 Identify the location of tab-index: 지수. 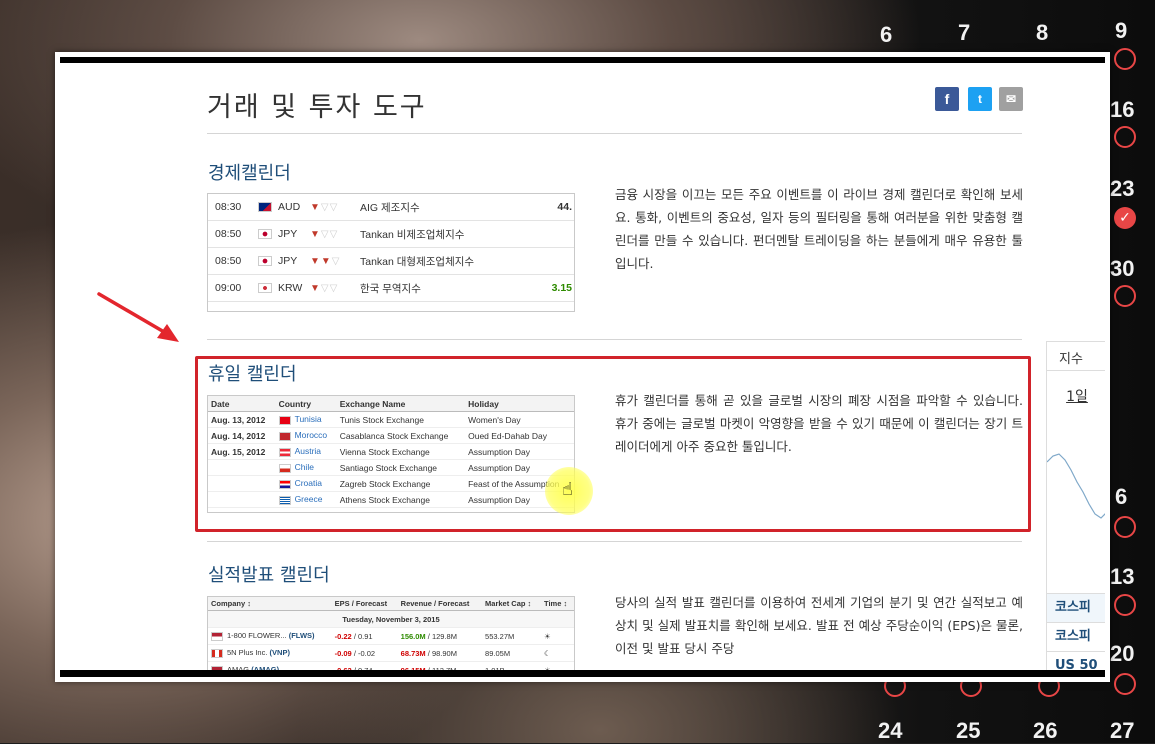
(1076, 356).